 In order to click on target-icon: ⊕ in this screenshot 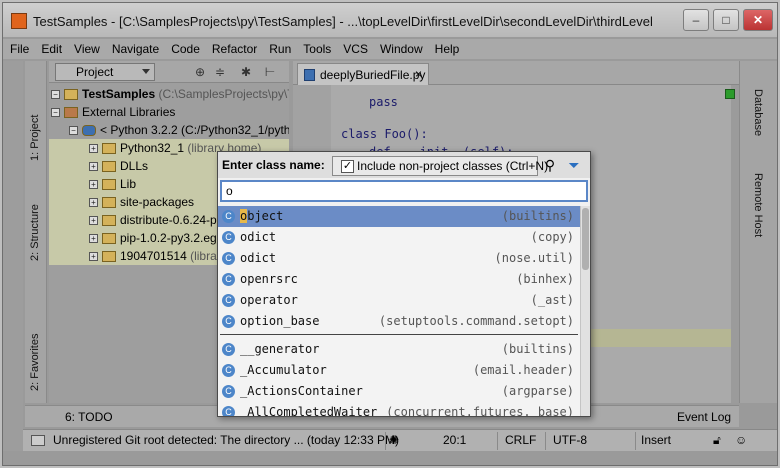, I will do `click(200, 72)`.